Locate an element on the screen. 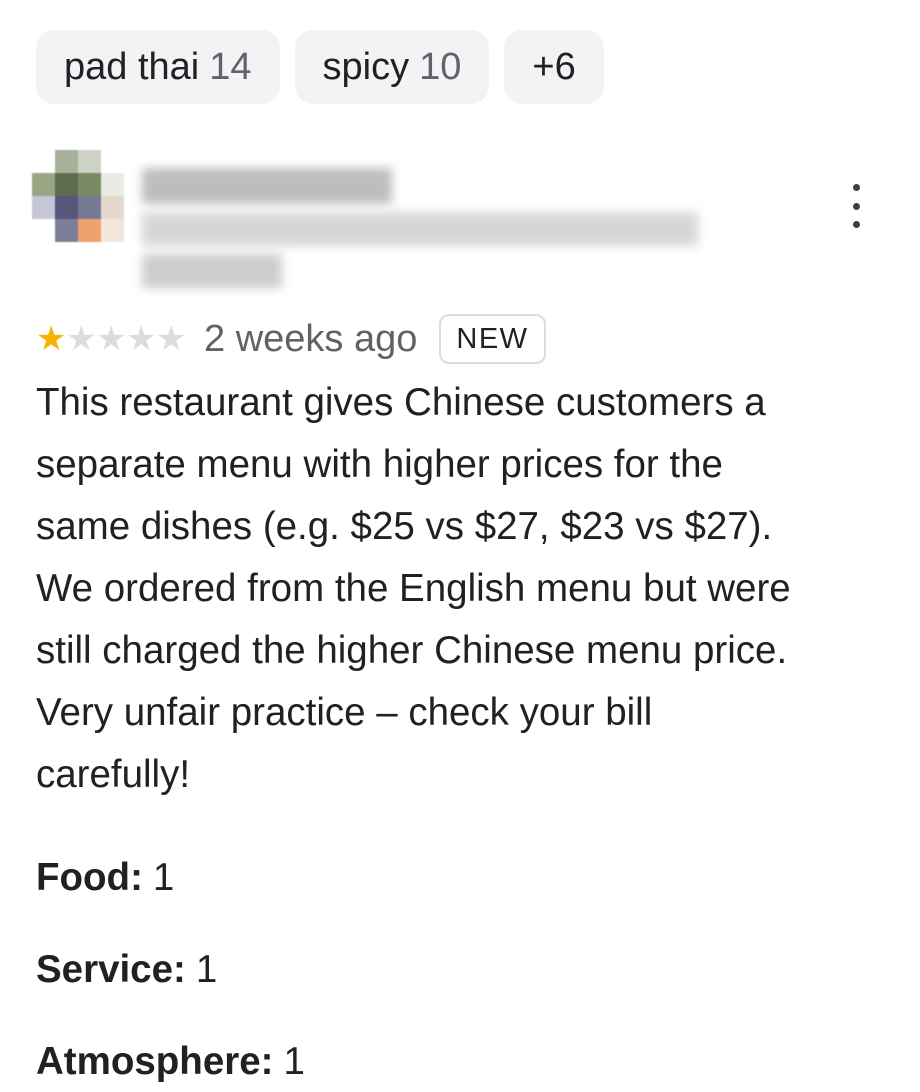  chip-pad-thai: pad thai 14 is located at coordinates (158, 67).